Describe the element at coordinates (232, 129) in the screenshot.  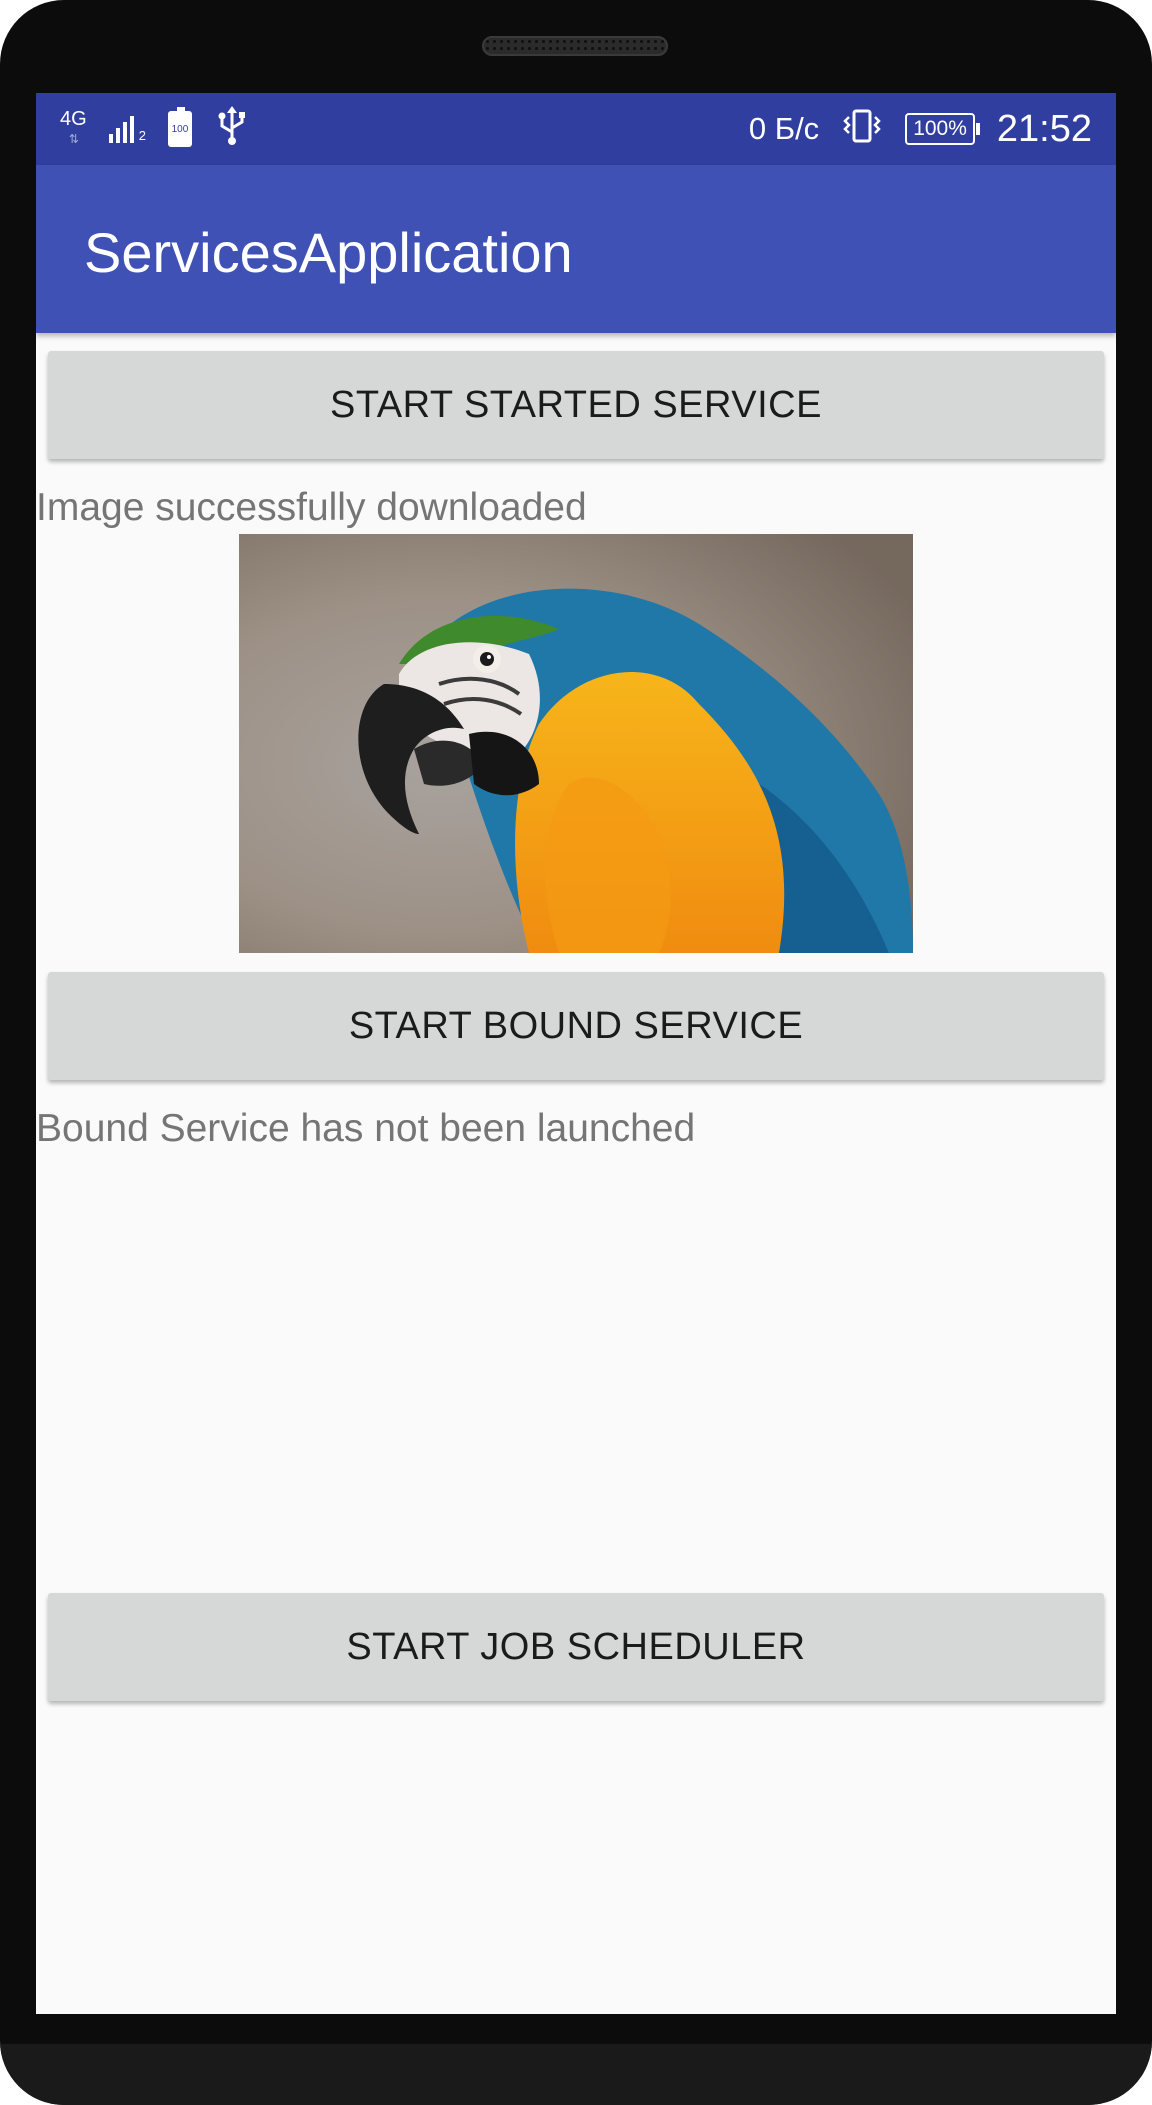
I see `usb-icon` at that location.